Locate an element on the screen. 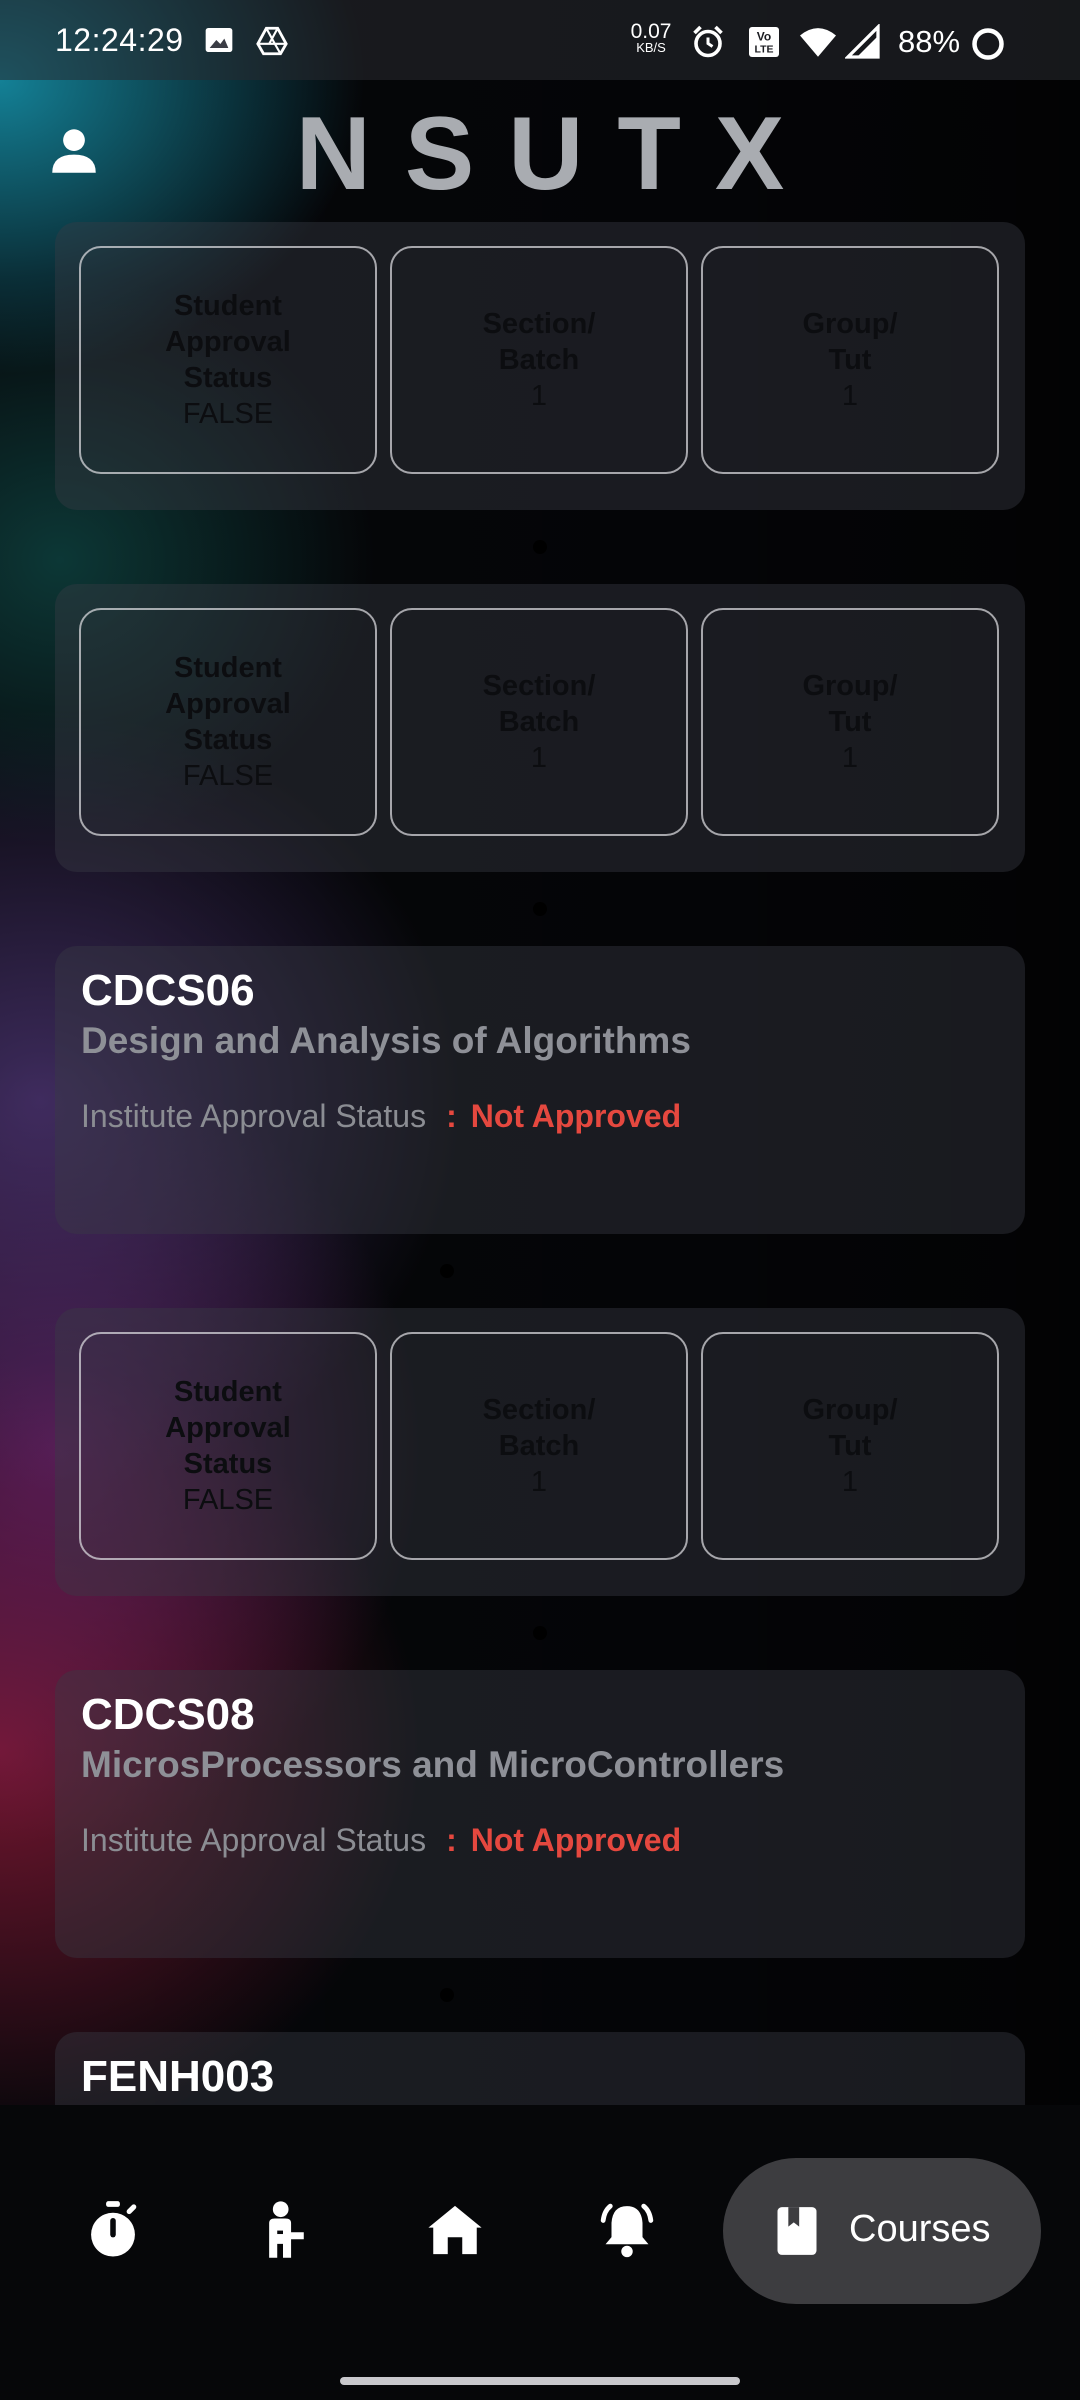 The height and width of the screenshot is (2400, 1080). status-time: 12:24:29 is located at coordinates (119, 40).